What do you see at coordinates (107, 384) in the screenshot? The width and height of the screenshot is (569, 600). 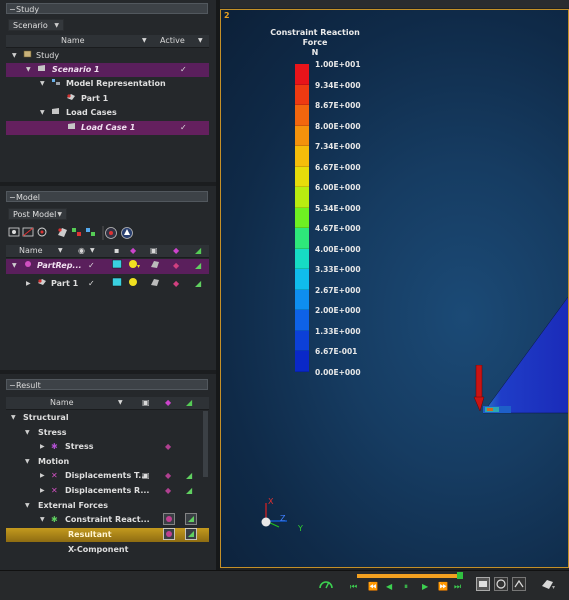 I see `result-panel-header: −Result` at bounding box center [107, 384].